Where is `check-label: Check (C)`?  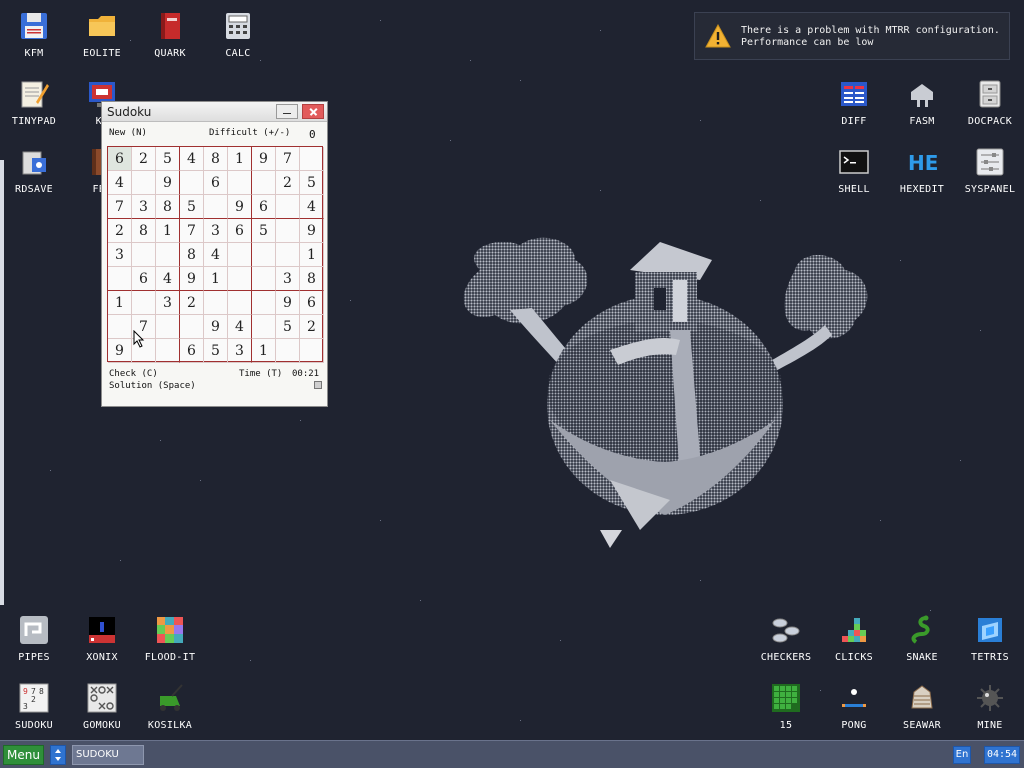
check-label: Check (C) is located at coordinates (133, 374).